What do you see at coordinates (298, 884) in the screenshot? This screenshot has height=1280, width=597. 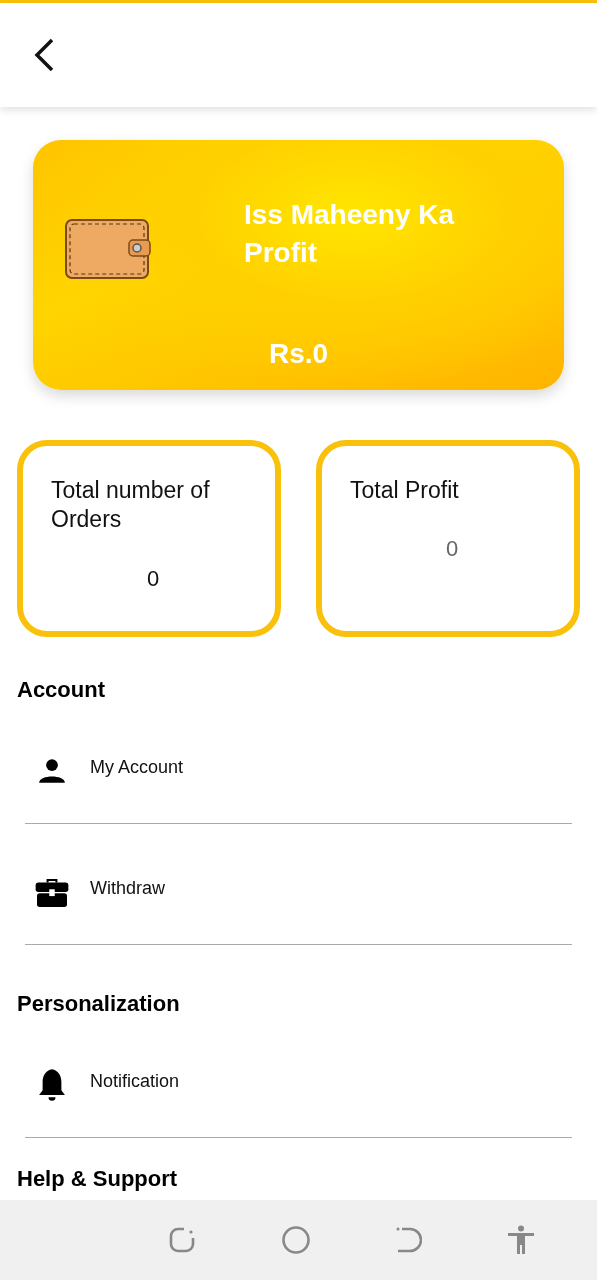 I see `menu-item: Withdraw` at bounding box center [298, 884].